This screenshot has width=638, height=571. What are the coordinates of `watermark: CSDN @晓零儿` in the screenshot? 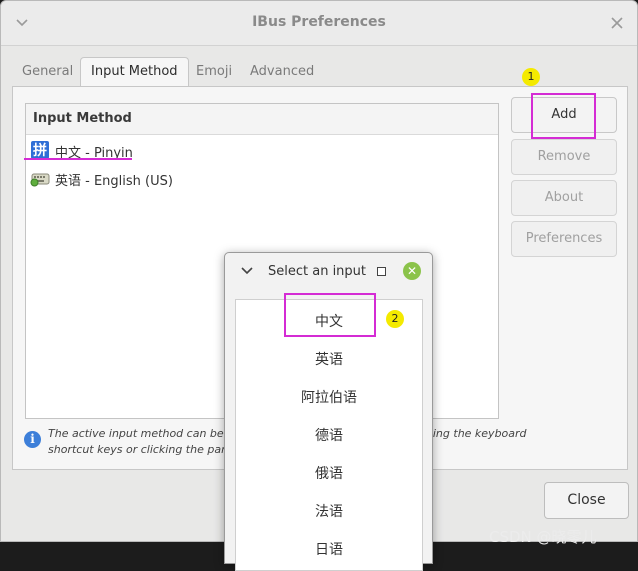 It's located at (543, 537).